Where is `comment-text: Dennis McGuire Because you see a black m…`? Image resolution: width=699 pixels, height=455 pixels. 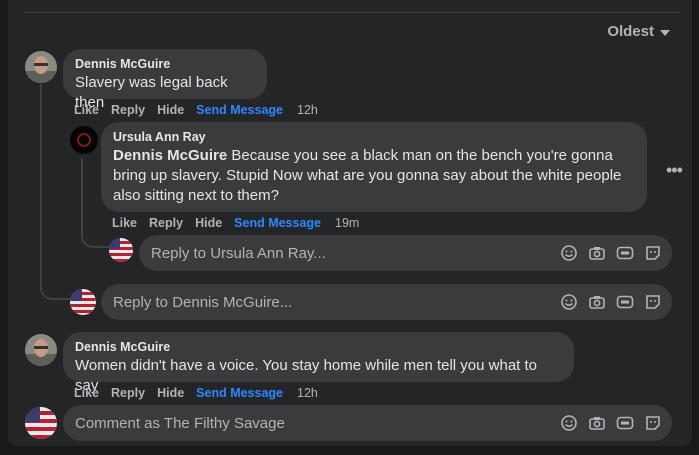
comment-text: Dennis McGuire Because you see a black m… is located at coordinates (374, 176).